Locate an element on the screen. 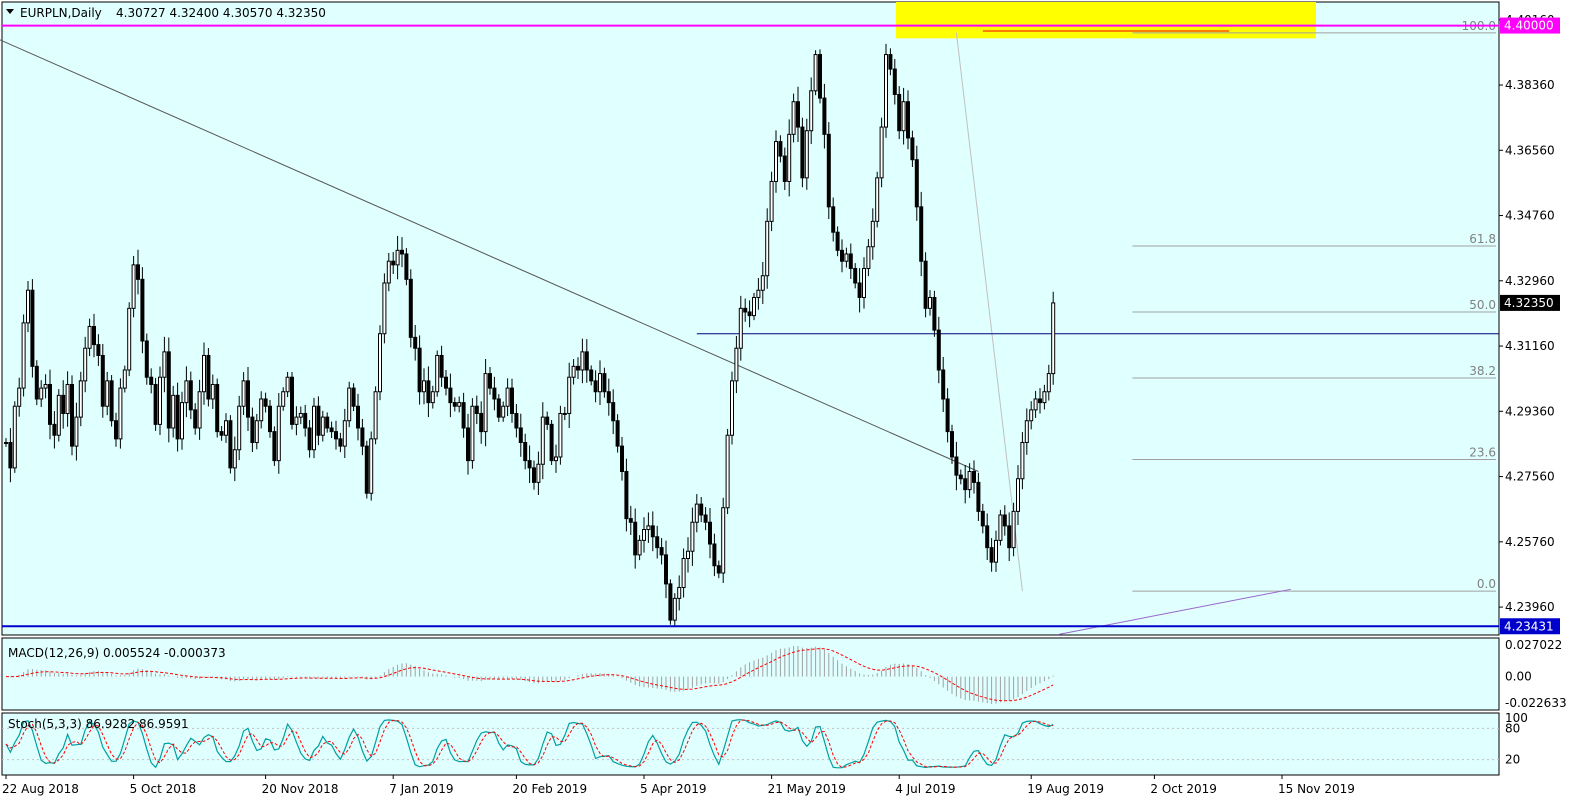 The width and height of the screenshot is (1582, 807). x-tick-label: 2 Oct 2019 is located at coordinates (1183, 789).